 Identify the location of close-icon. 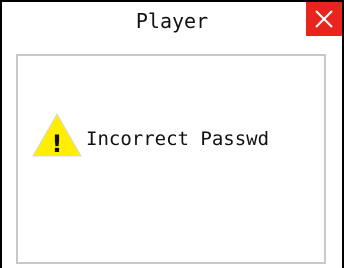
(324, 19).